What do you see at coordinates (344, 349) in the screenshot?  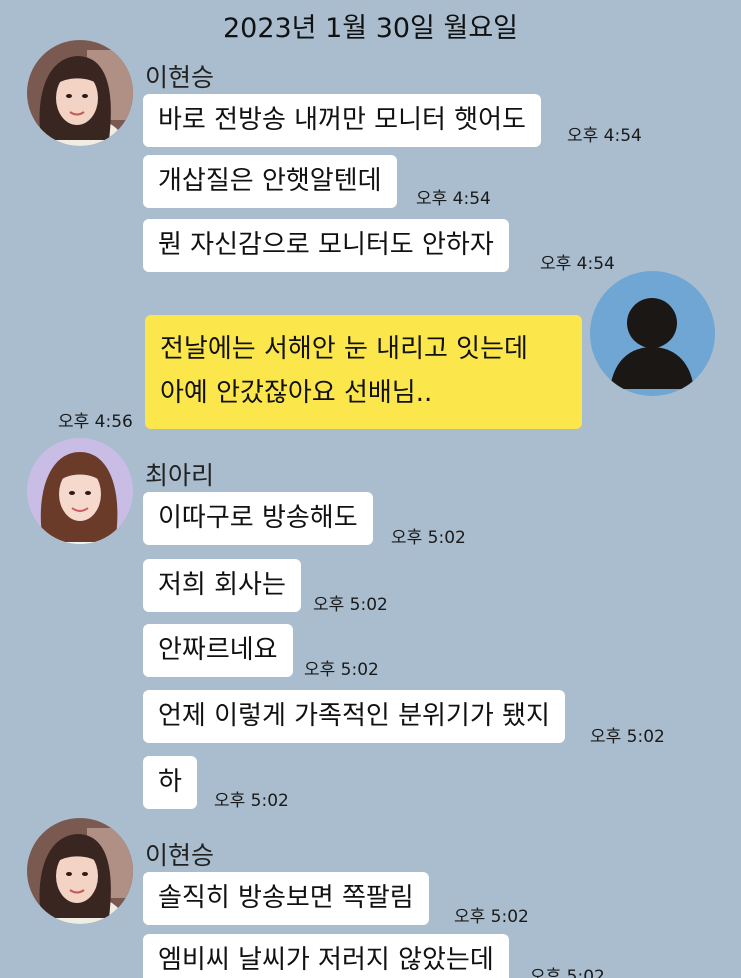 I see `message-line: 전날에는 서해안 눈 내리고 잇는데` at bounding box center [344, 349].